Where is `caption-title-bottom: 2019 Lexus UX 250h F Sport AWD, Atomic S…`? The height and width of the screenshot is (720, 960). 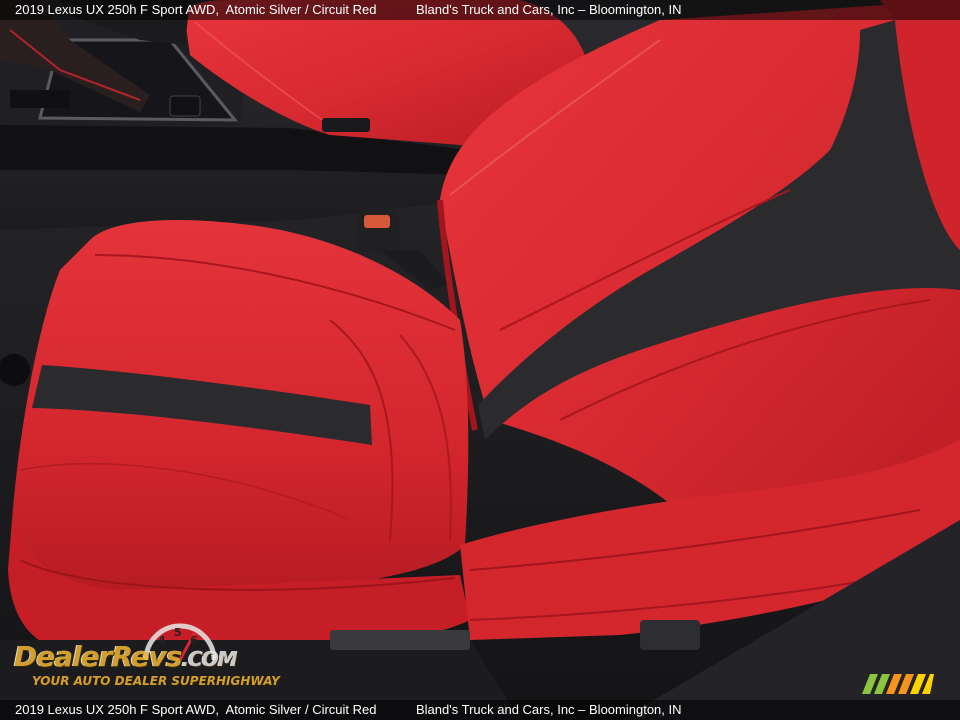
caption-title-bottom: 2019 Lexus UX 250h F Sport AWD, Atomic S… is located at coordinates (196, 709).